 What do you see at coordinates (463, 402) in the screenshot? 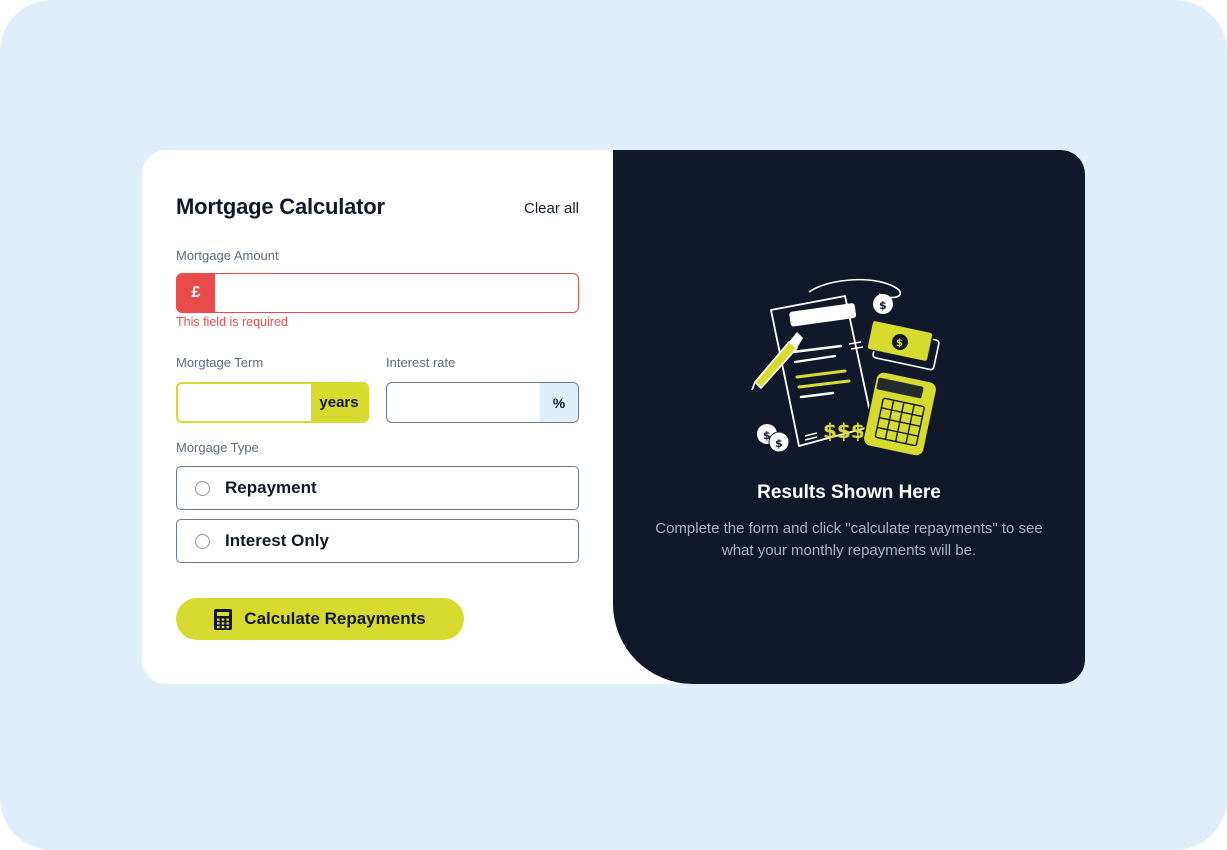
I see `interest-rate-input` at bounding box center [463, 402].